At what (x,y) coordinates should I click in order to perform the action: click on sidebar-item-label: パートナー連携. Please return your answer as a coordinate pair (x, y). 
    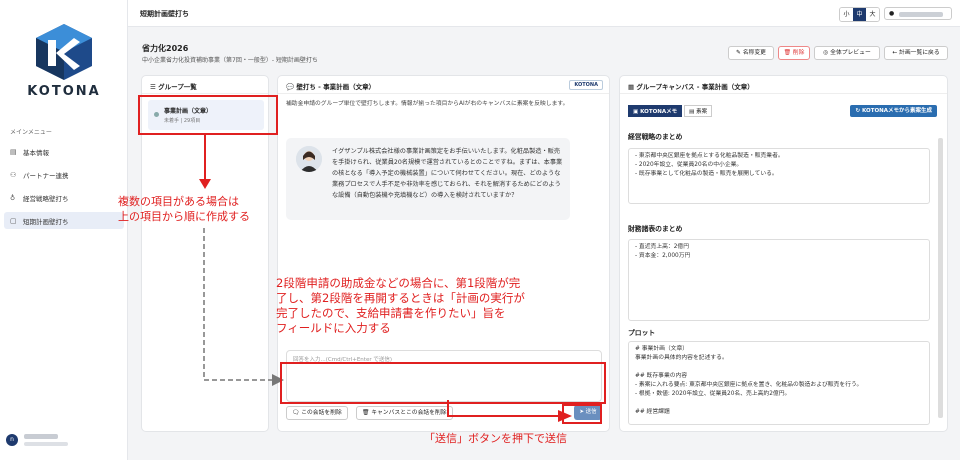
    Looking at the image, I should click on (46, 175).